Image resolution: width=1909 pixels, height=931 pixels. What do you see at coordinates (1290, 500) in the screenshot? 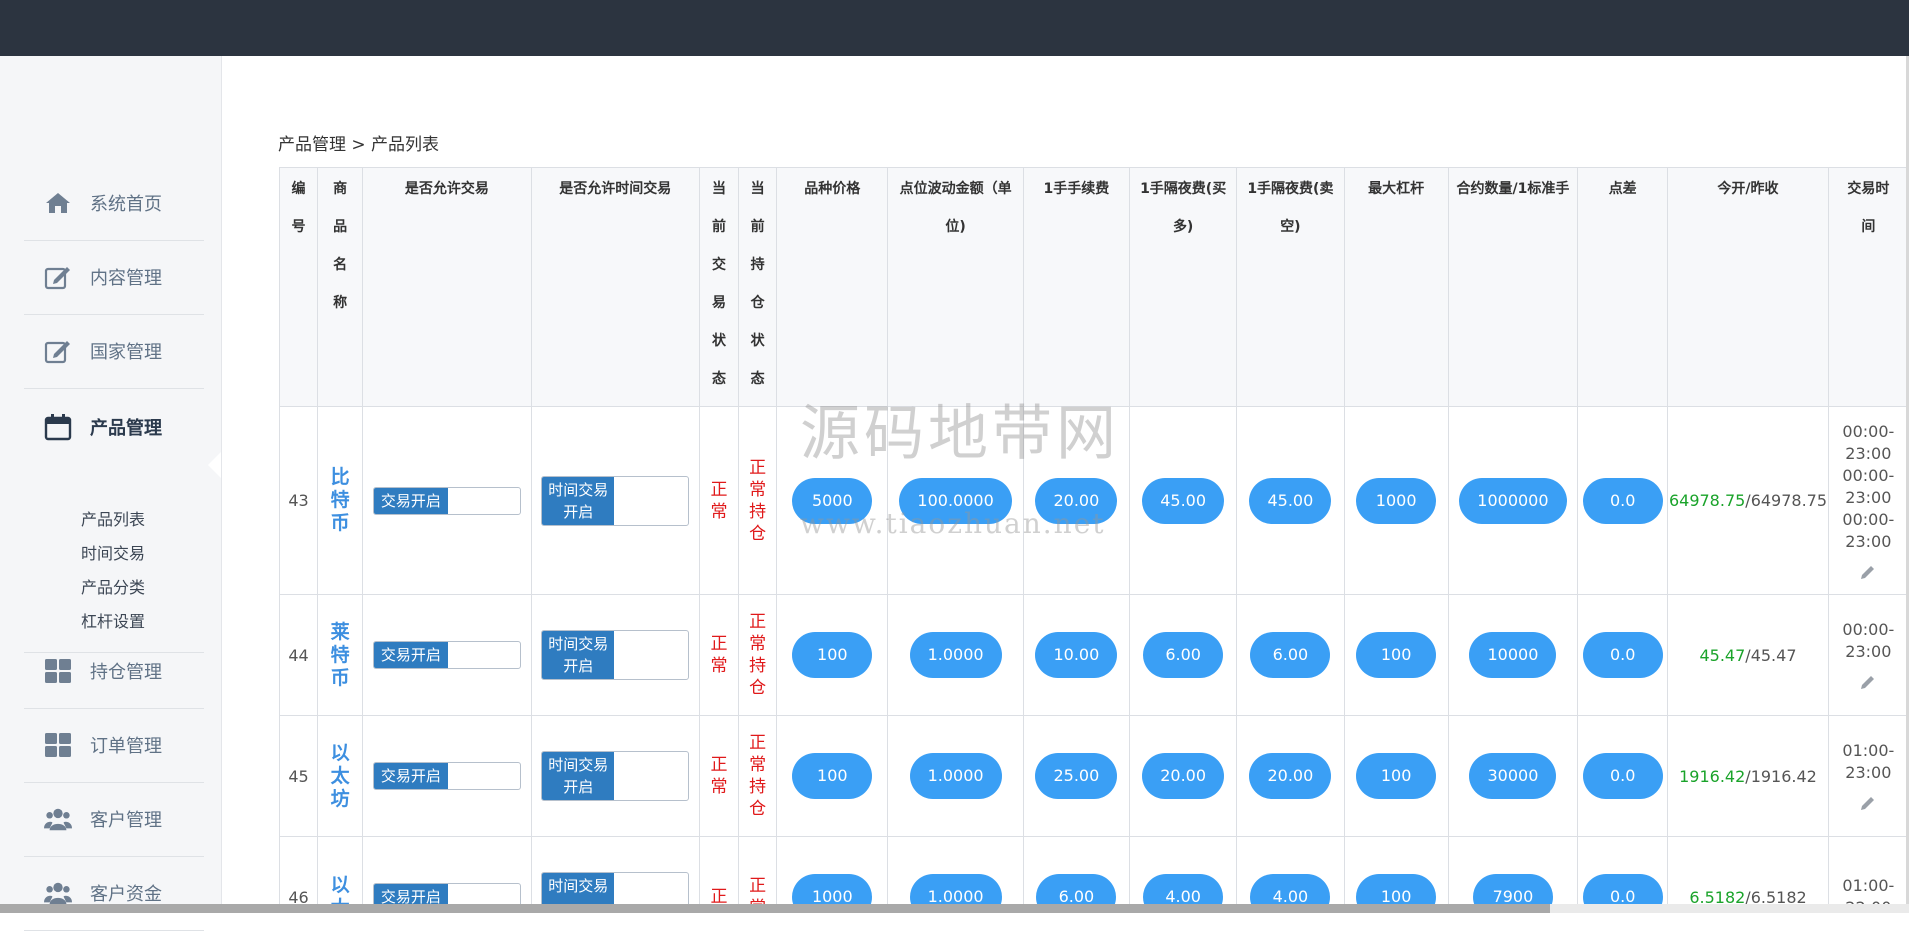
I see `overnight-short-pill: 45.00` at bounding box center [1290, 500].